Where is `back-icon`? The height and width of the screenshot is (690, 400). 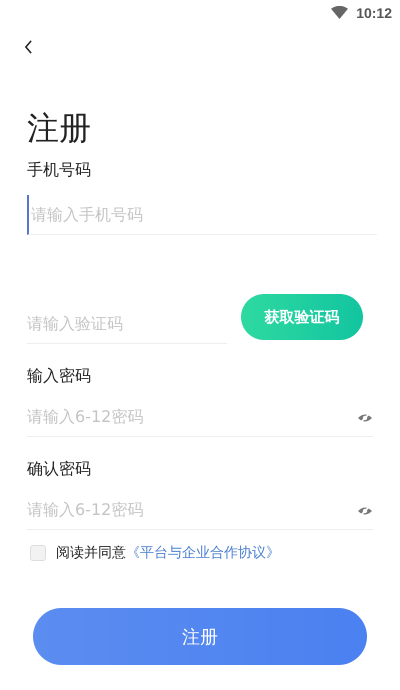 back-icon is located at coordinates (28, 47).